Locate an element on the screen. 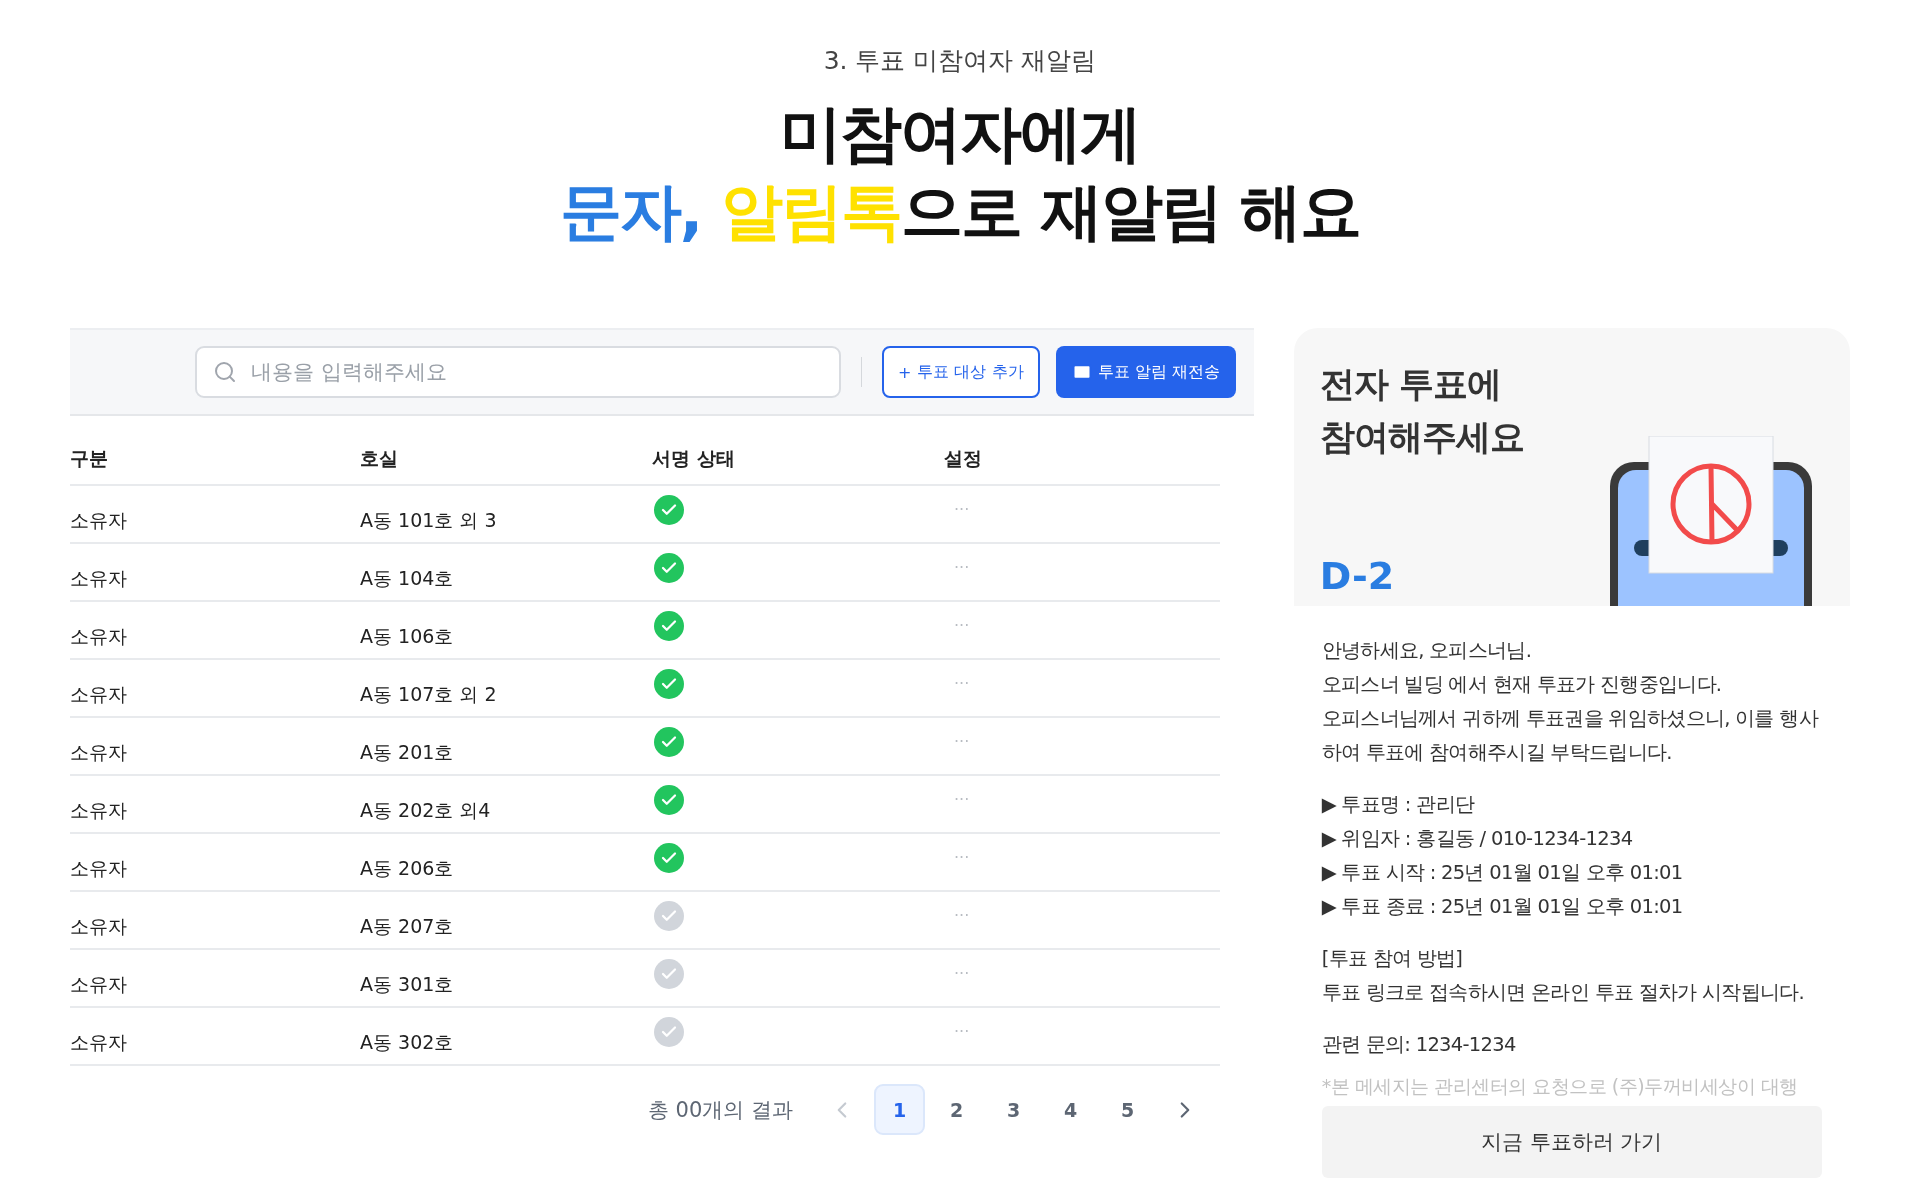 The image size is (1920, 1192). table-cell-text: A동 302호 is located at coordinates (407, 1042).